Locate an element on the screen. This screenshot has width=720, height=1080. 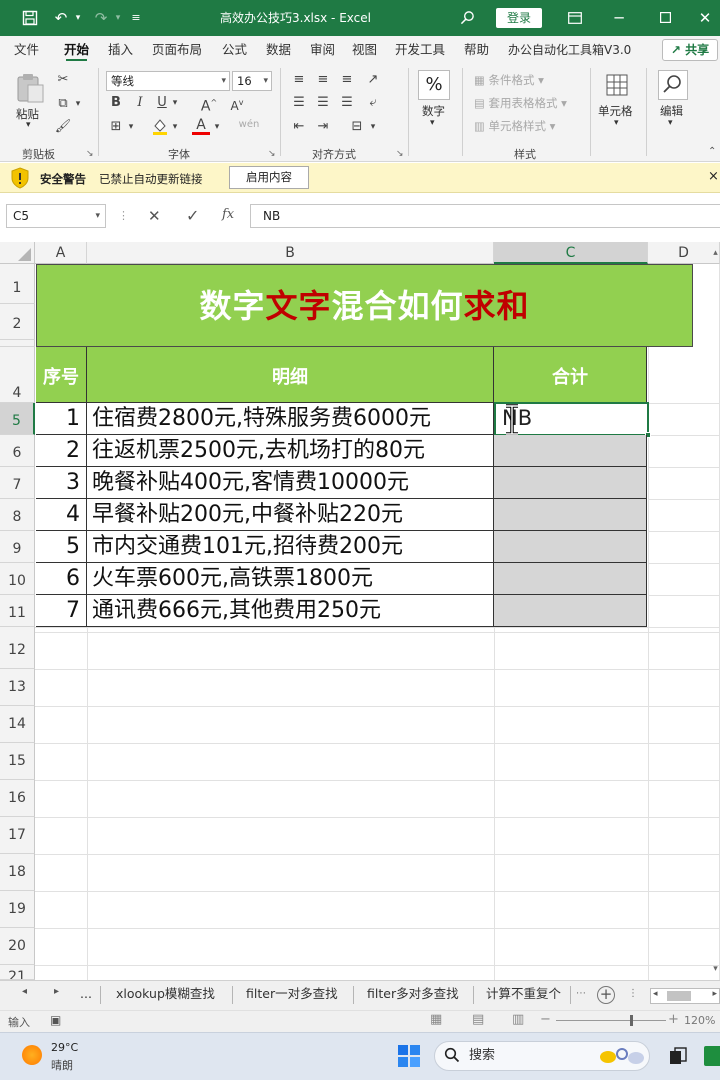
bold-button: B is located at coordinates (116, 103).